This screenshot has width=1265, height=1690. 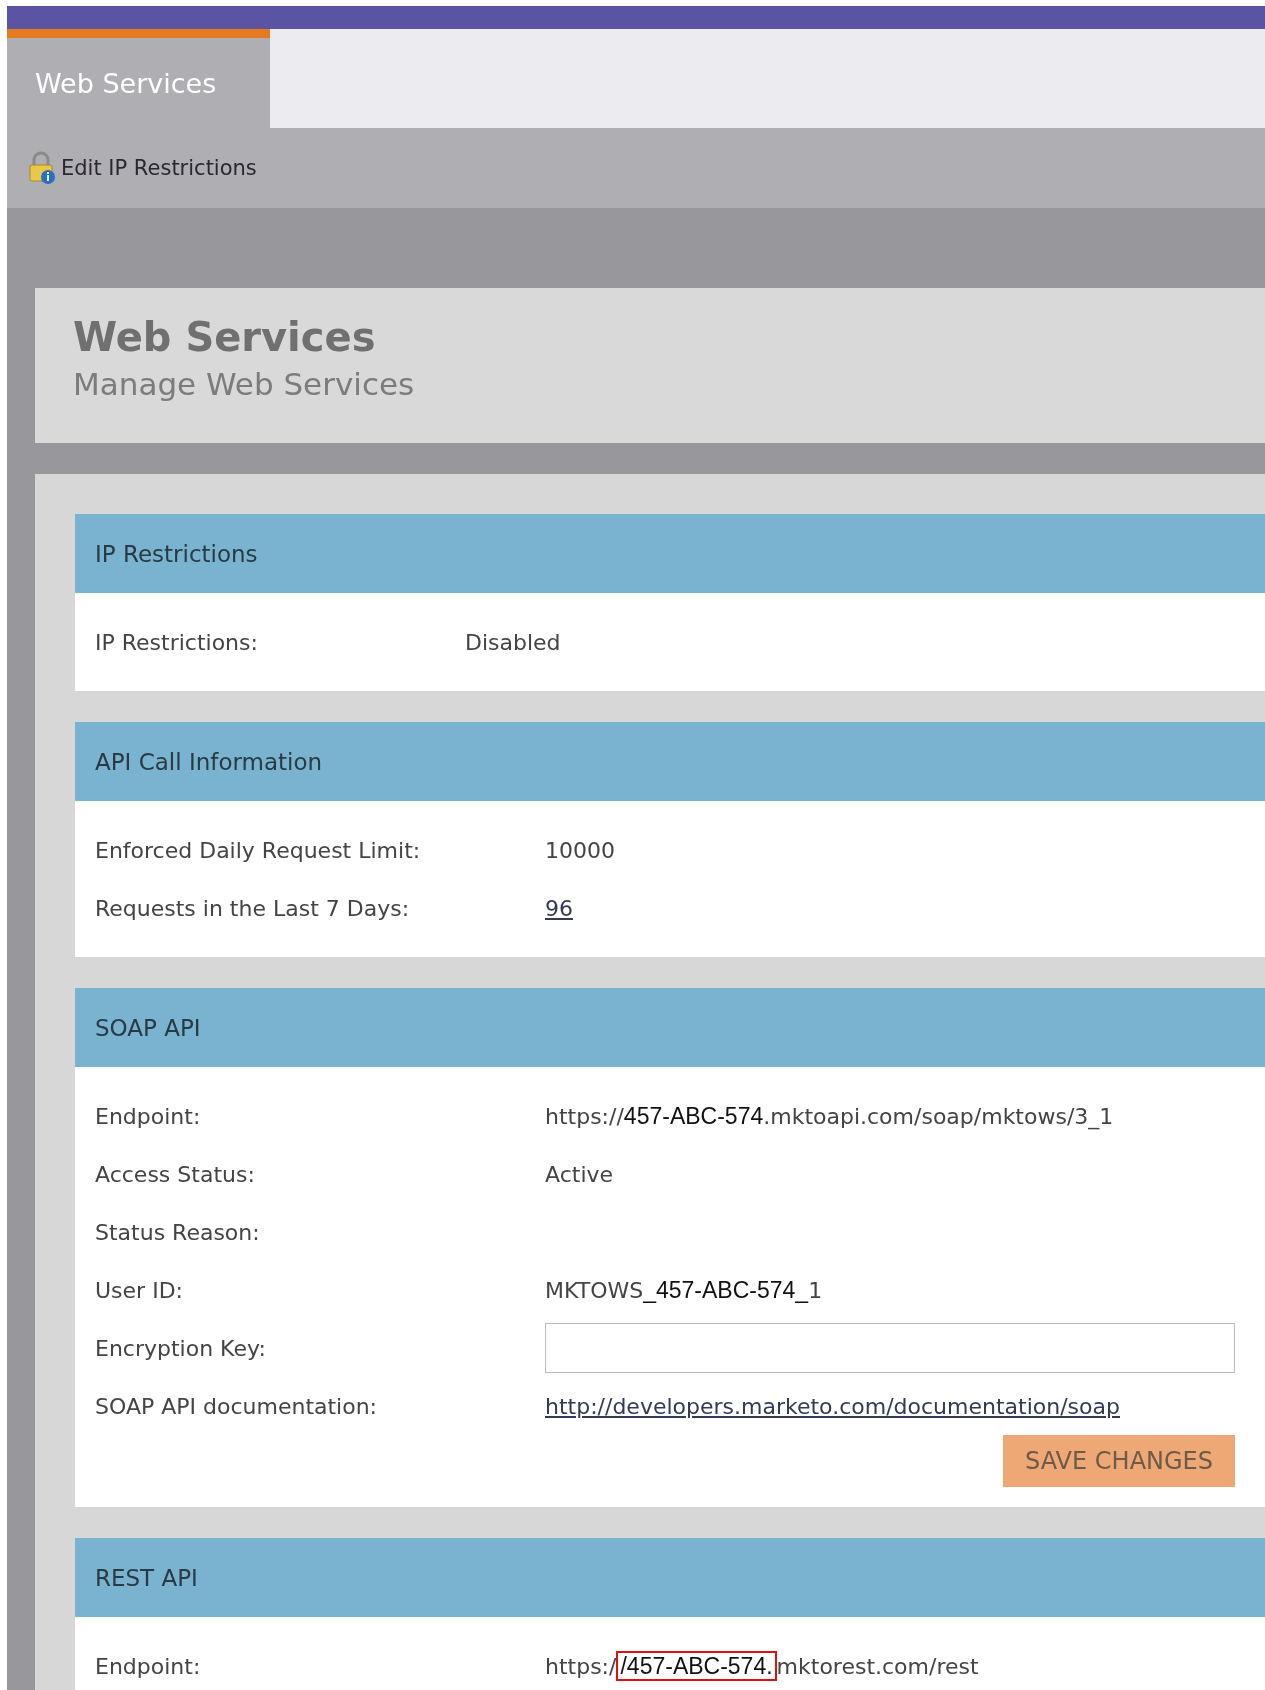 What do you see at coordinates (905, 908) in the screenshot?
I see `link: 96` at bounding box center [905, 908].